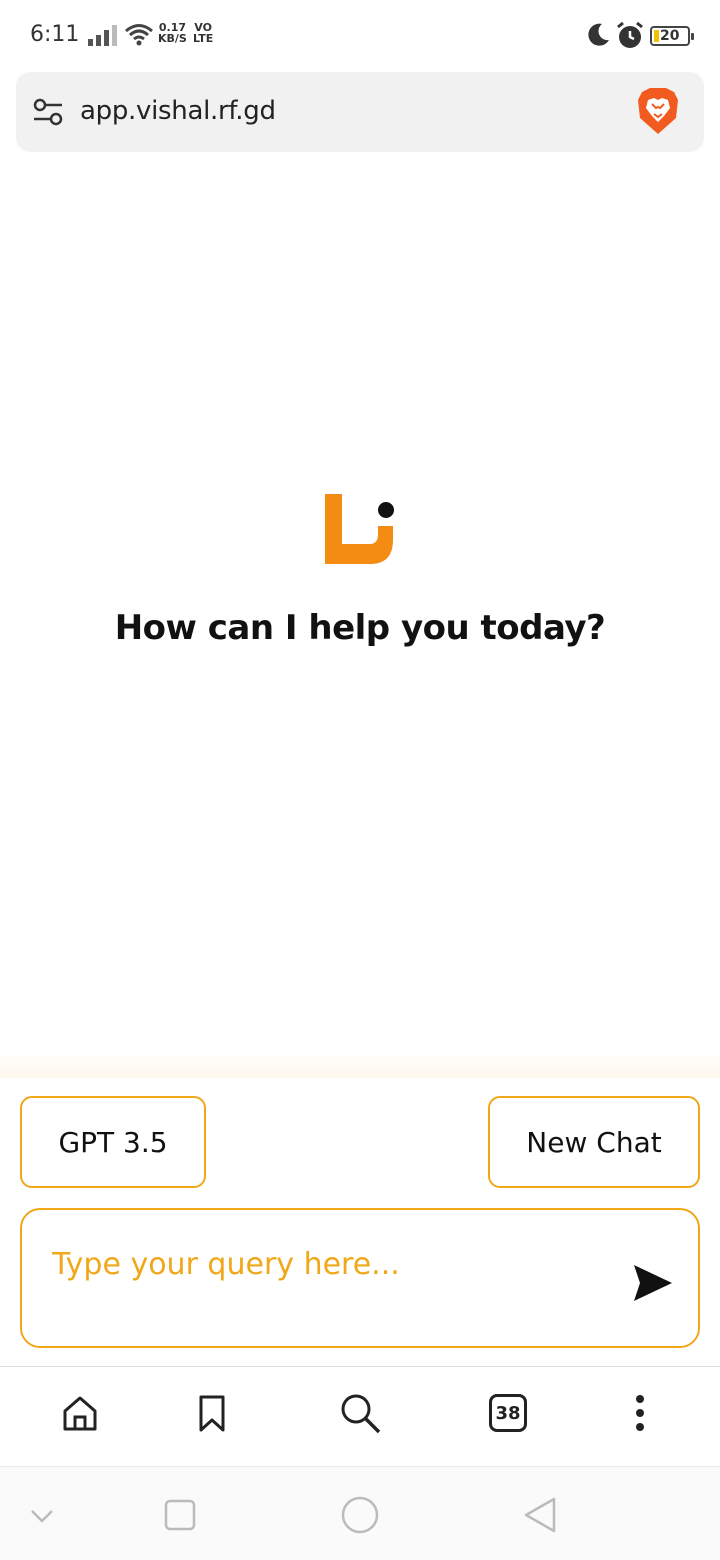 The width and height of the screenshot is (720, 1560). What do you see at coordinates (102, 35) in the screenshot?
I see `signal-icon` at bounding box center [102, 35].